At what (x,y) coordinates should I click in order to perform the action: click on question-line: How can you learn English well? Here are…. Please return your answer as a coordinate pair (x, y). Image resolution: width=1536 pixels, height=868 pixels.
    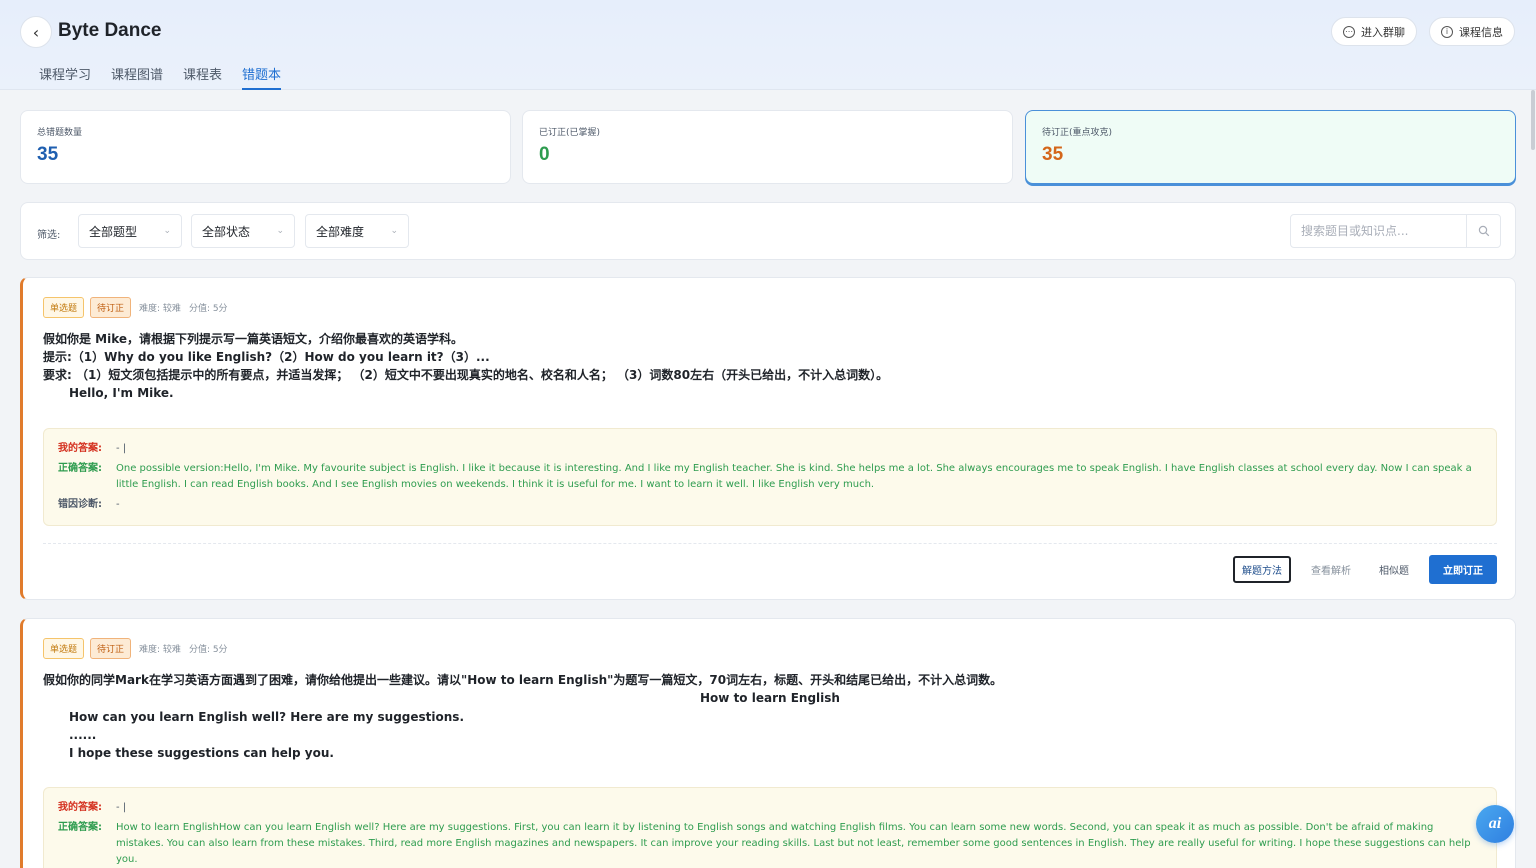
    Looking at the image, I should click on (267, 717).